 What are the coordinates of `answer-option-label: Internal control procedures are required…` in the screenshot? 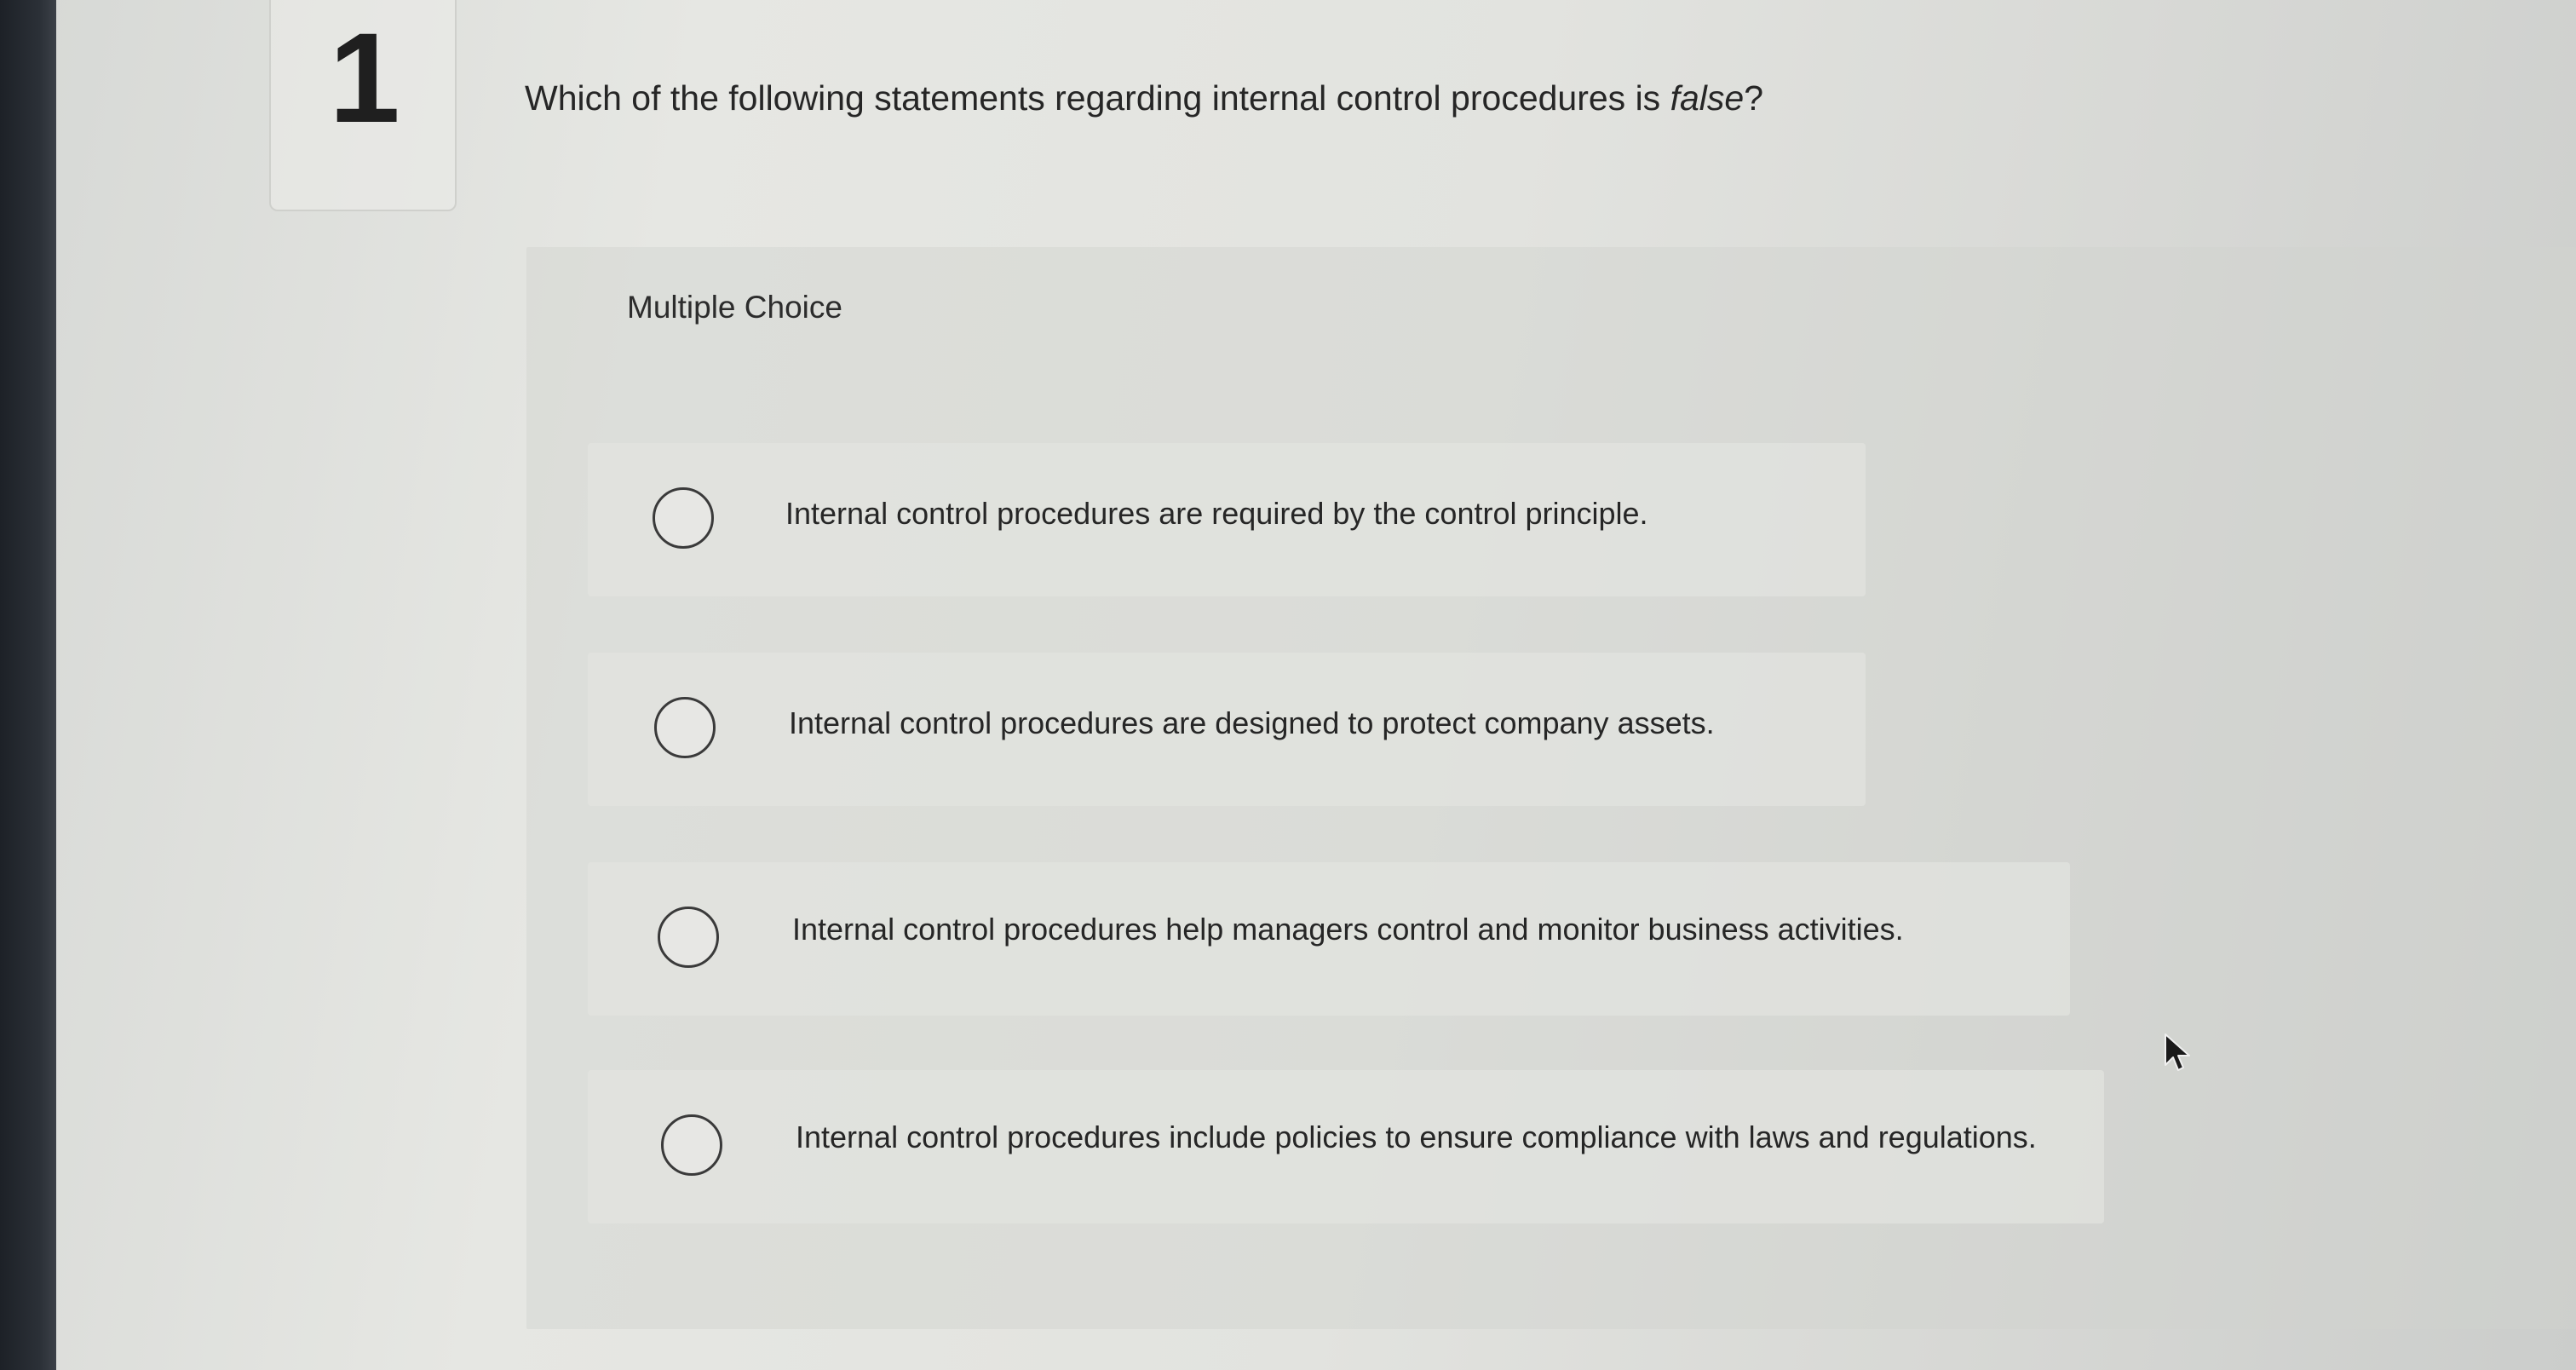 It's located at (1217, 514).